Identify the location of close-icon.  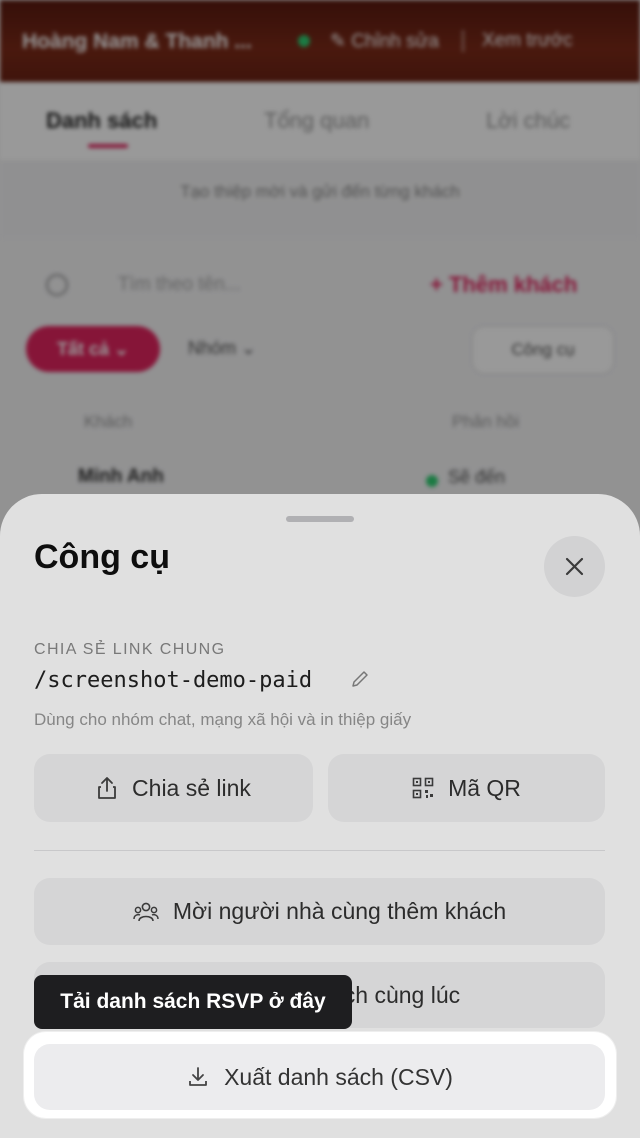
(574, 566).